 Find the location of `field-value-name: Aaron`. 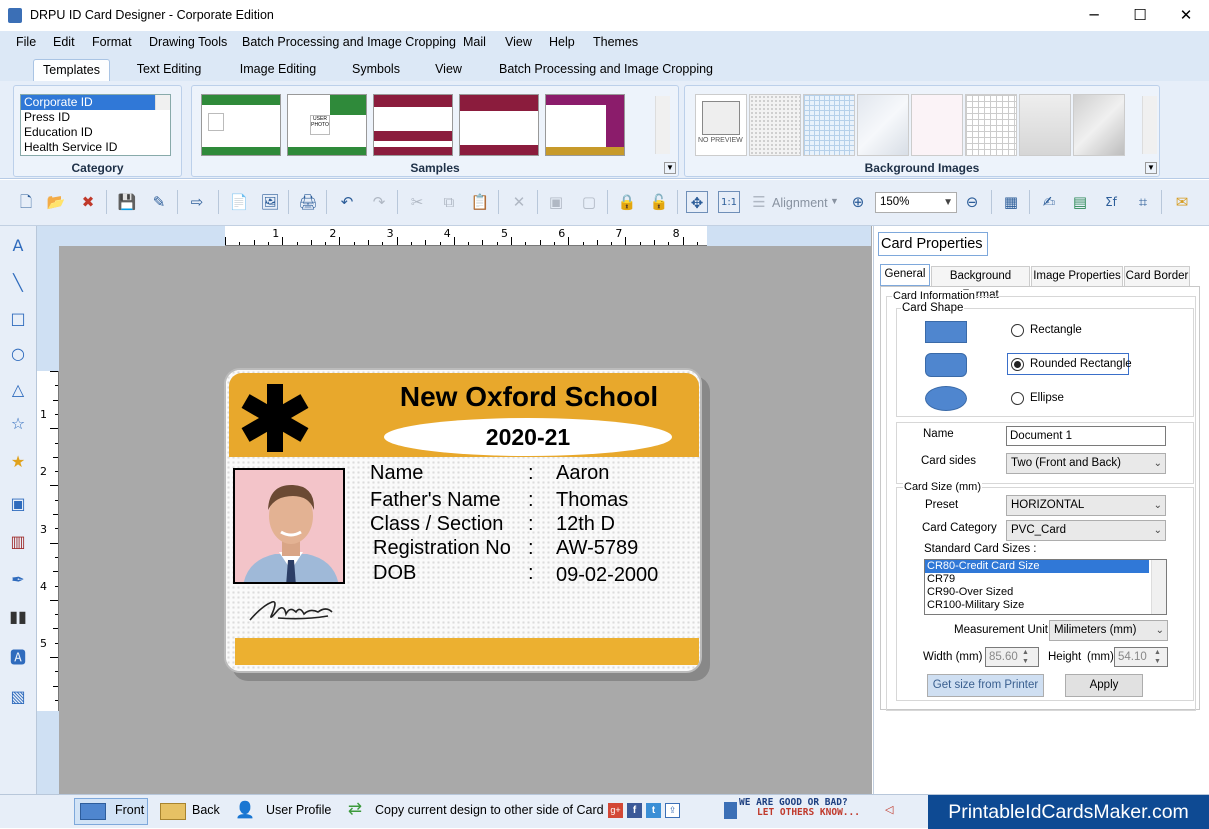

field-value-name: Aaron is located at coordinates (582, 473).